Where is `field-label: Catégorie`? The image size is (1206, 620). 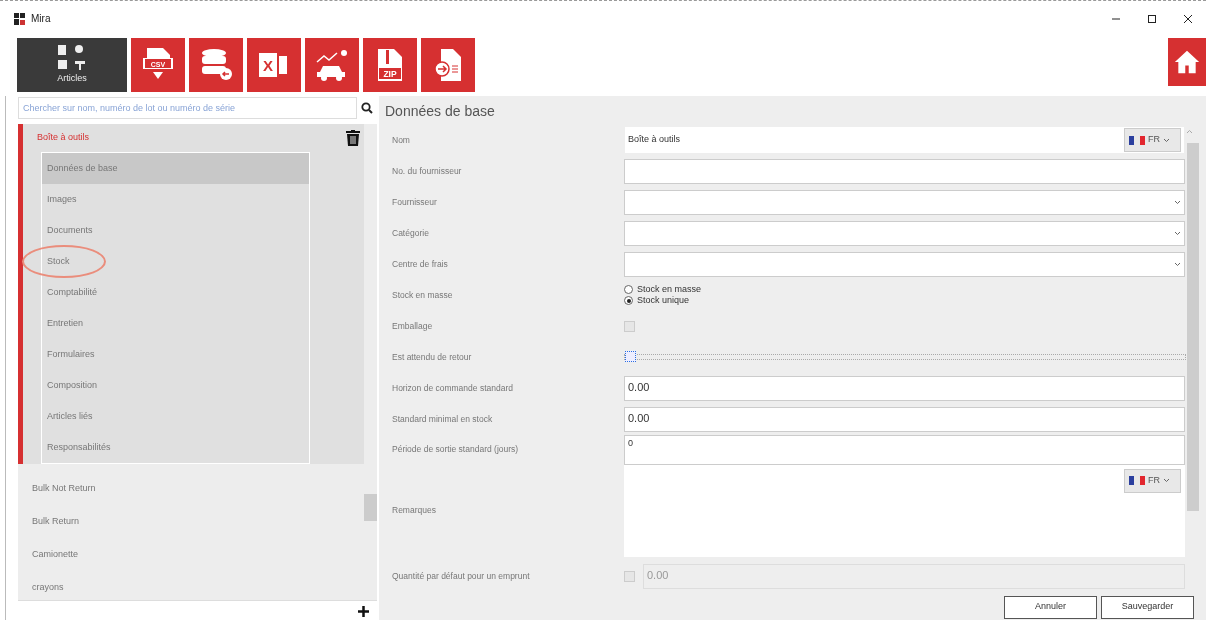
field-label: Catégorie is located at coordinates (411, 233).